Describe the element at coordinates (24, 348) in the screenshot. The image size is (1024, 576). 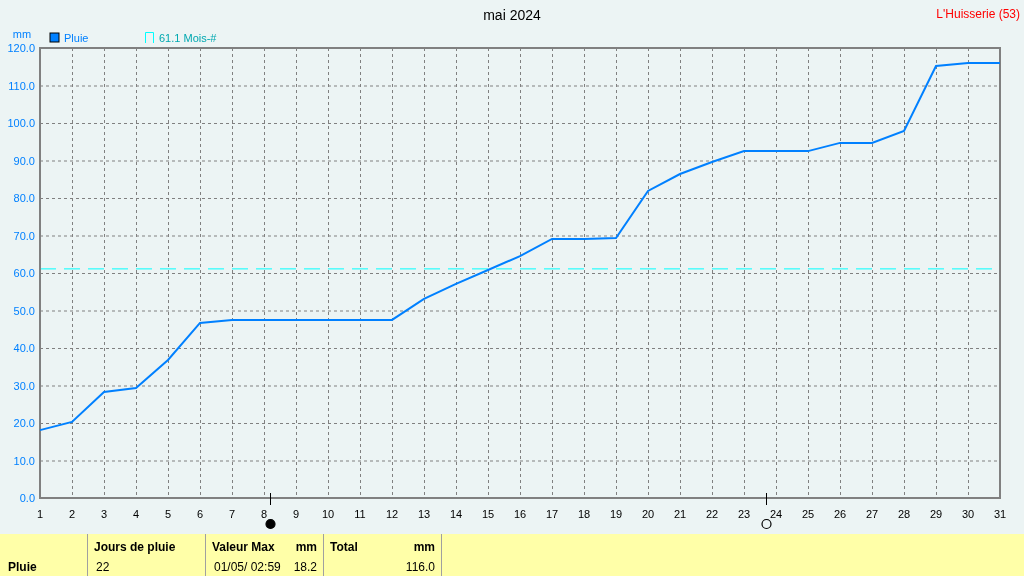
I see `y-tick-label: 40.0` at that location.